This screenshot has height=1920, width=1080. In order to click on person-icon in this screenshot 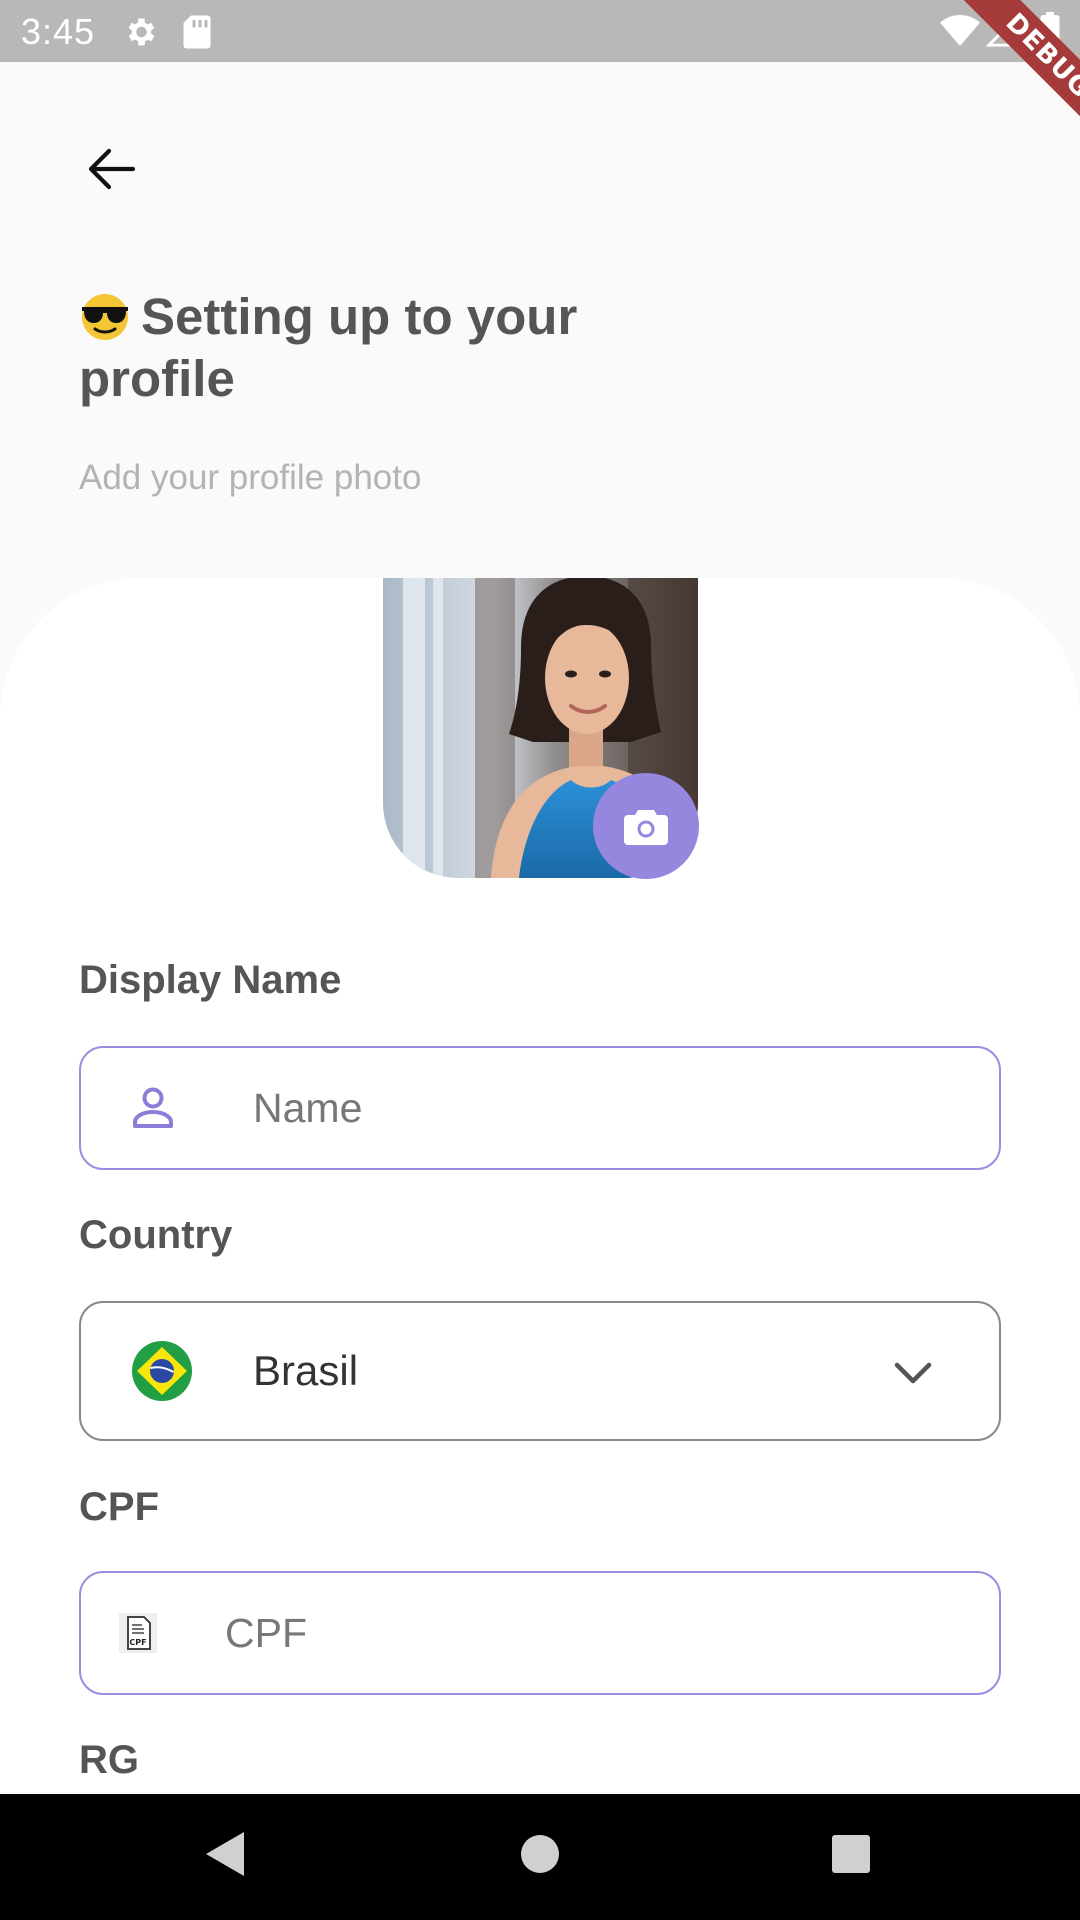, I will do `click(153, 1107)`.